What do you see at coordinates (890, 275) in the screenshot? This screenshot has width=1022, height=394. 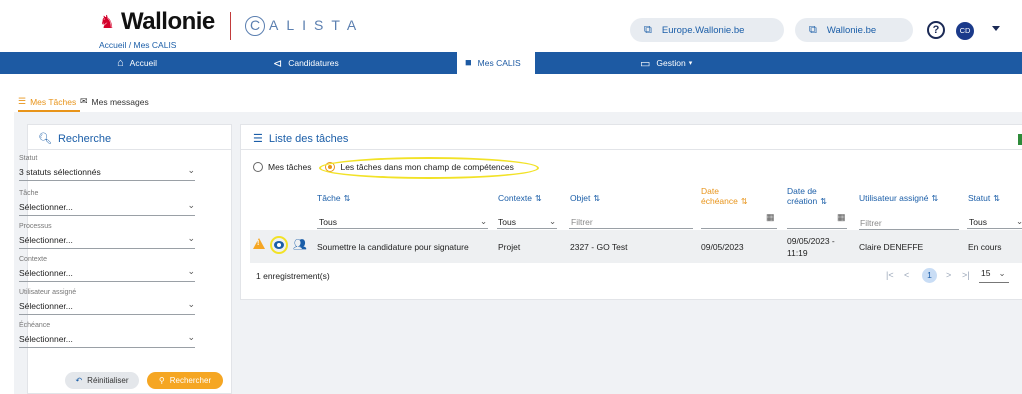 I see `first-page-icon: |<` at bounding box center [890, 275].